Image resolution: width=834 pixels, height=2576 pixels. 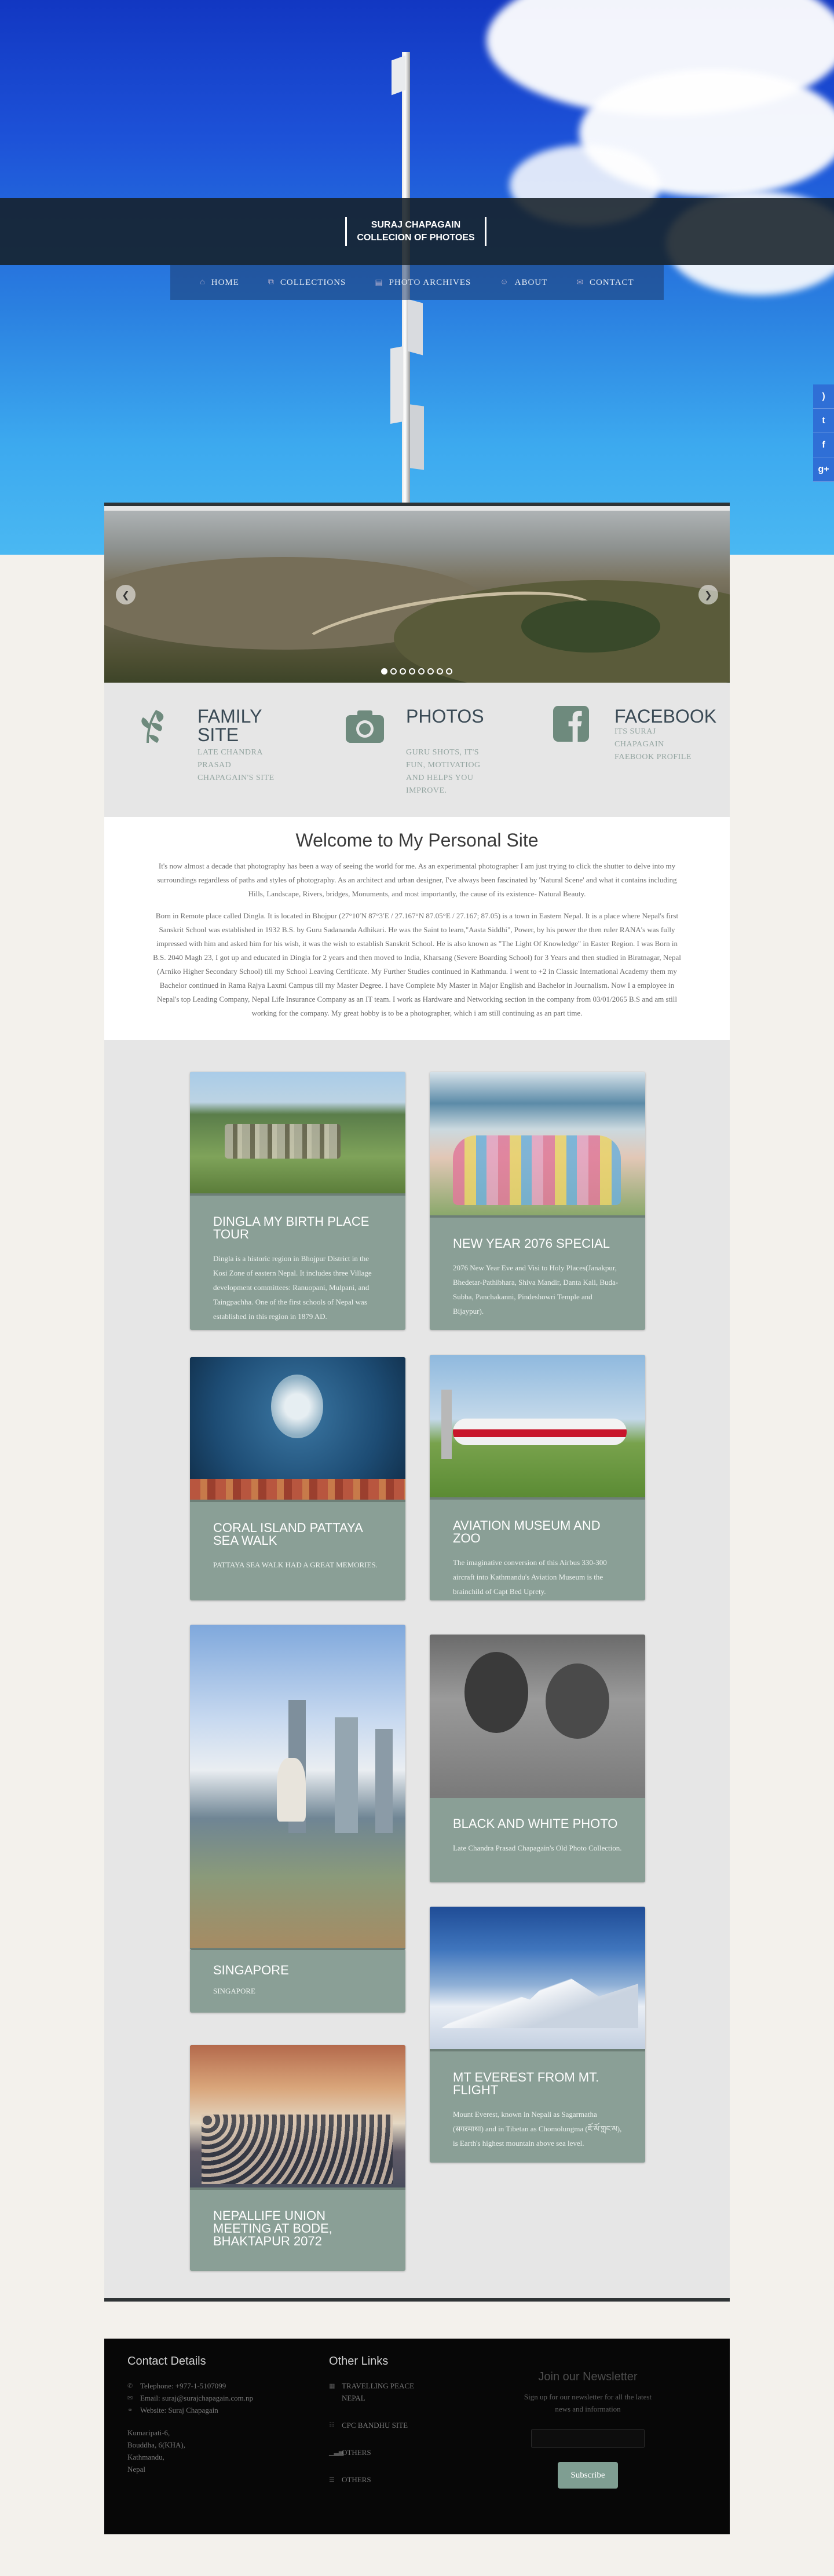 What do you see at coordinates (313, 282) in the screenshot?
I see `nav-label: COLLECTIONS` at bounding box center [313, 282].